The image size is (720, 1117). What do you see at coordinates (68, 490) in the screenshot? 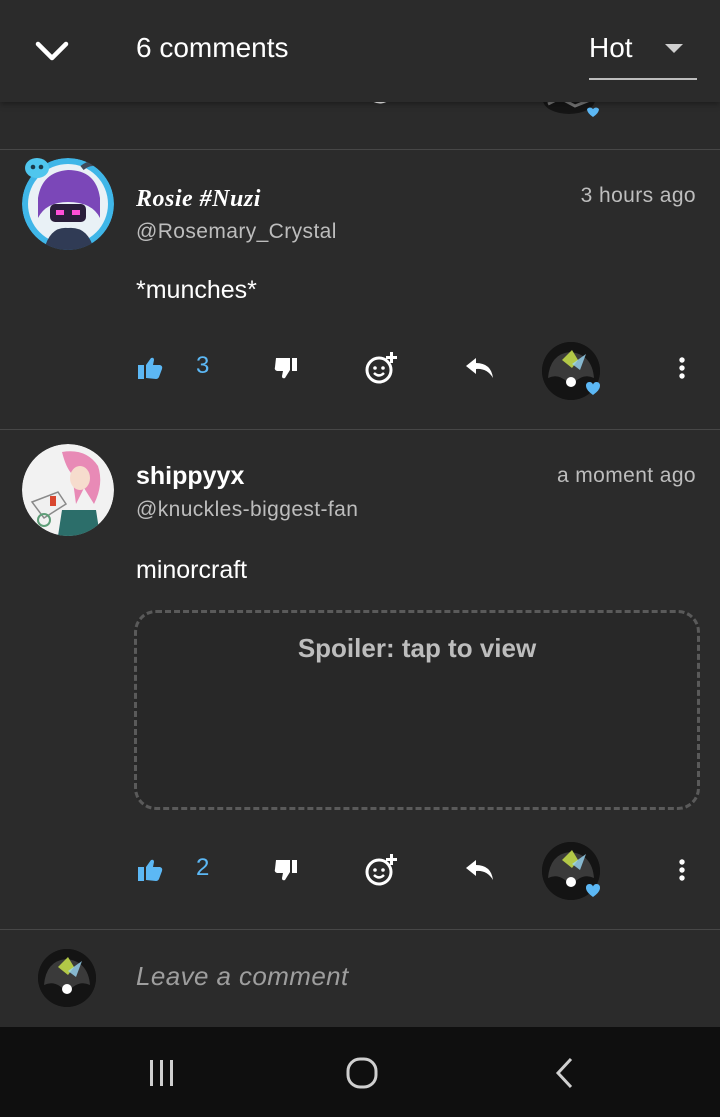
I see `avatar` at bounding box center [68, 490].